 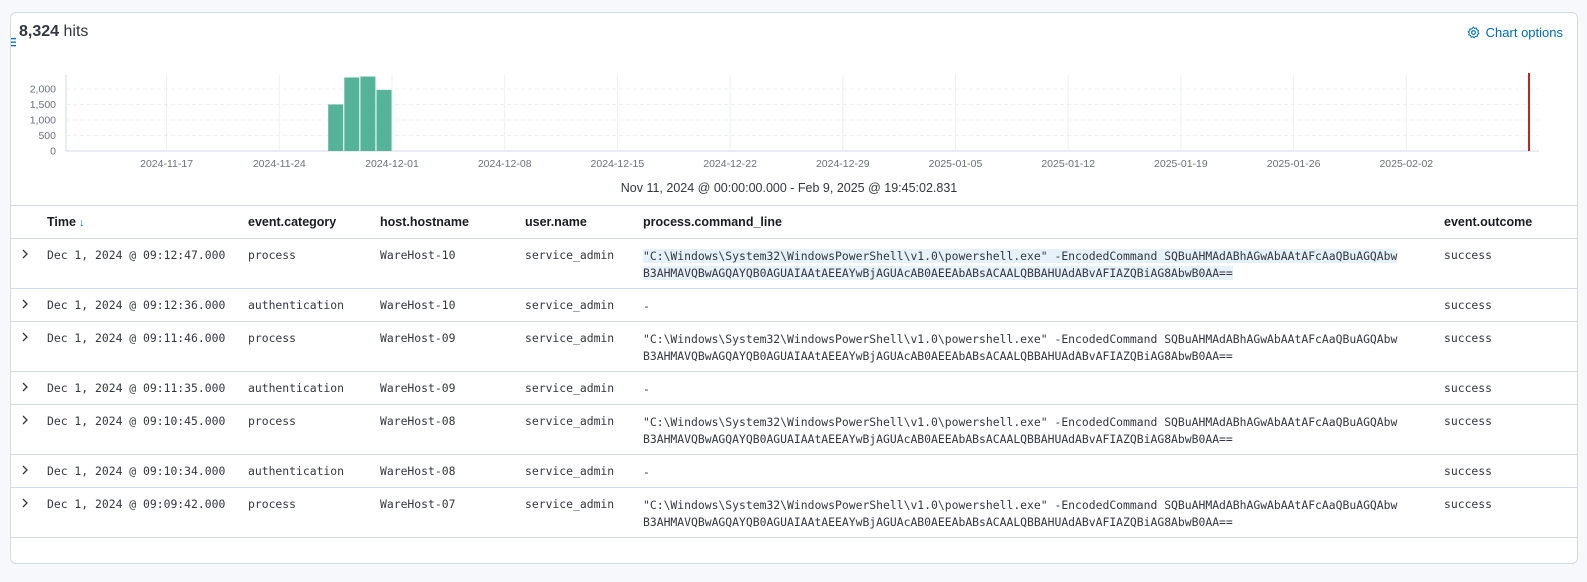 What do you see at coordinates (1406, 164) in the screenshot?
I see `x-tick-label: 2025-02-02` at bounding box center [1406, 164].